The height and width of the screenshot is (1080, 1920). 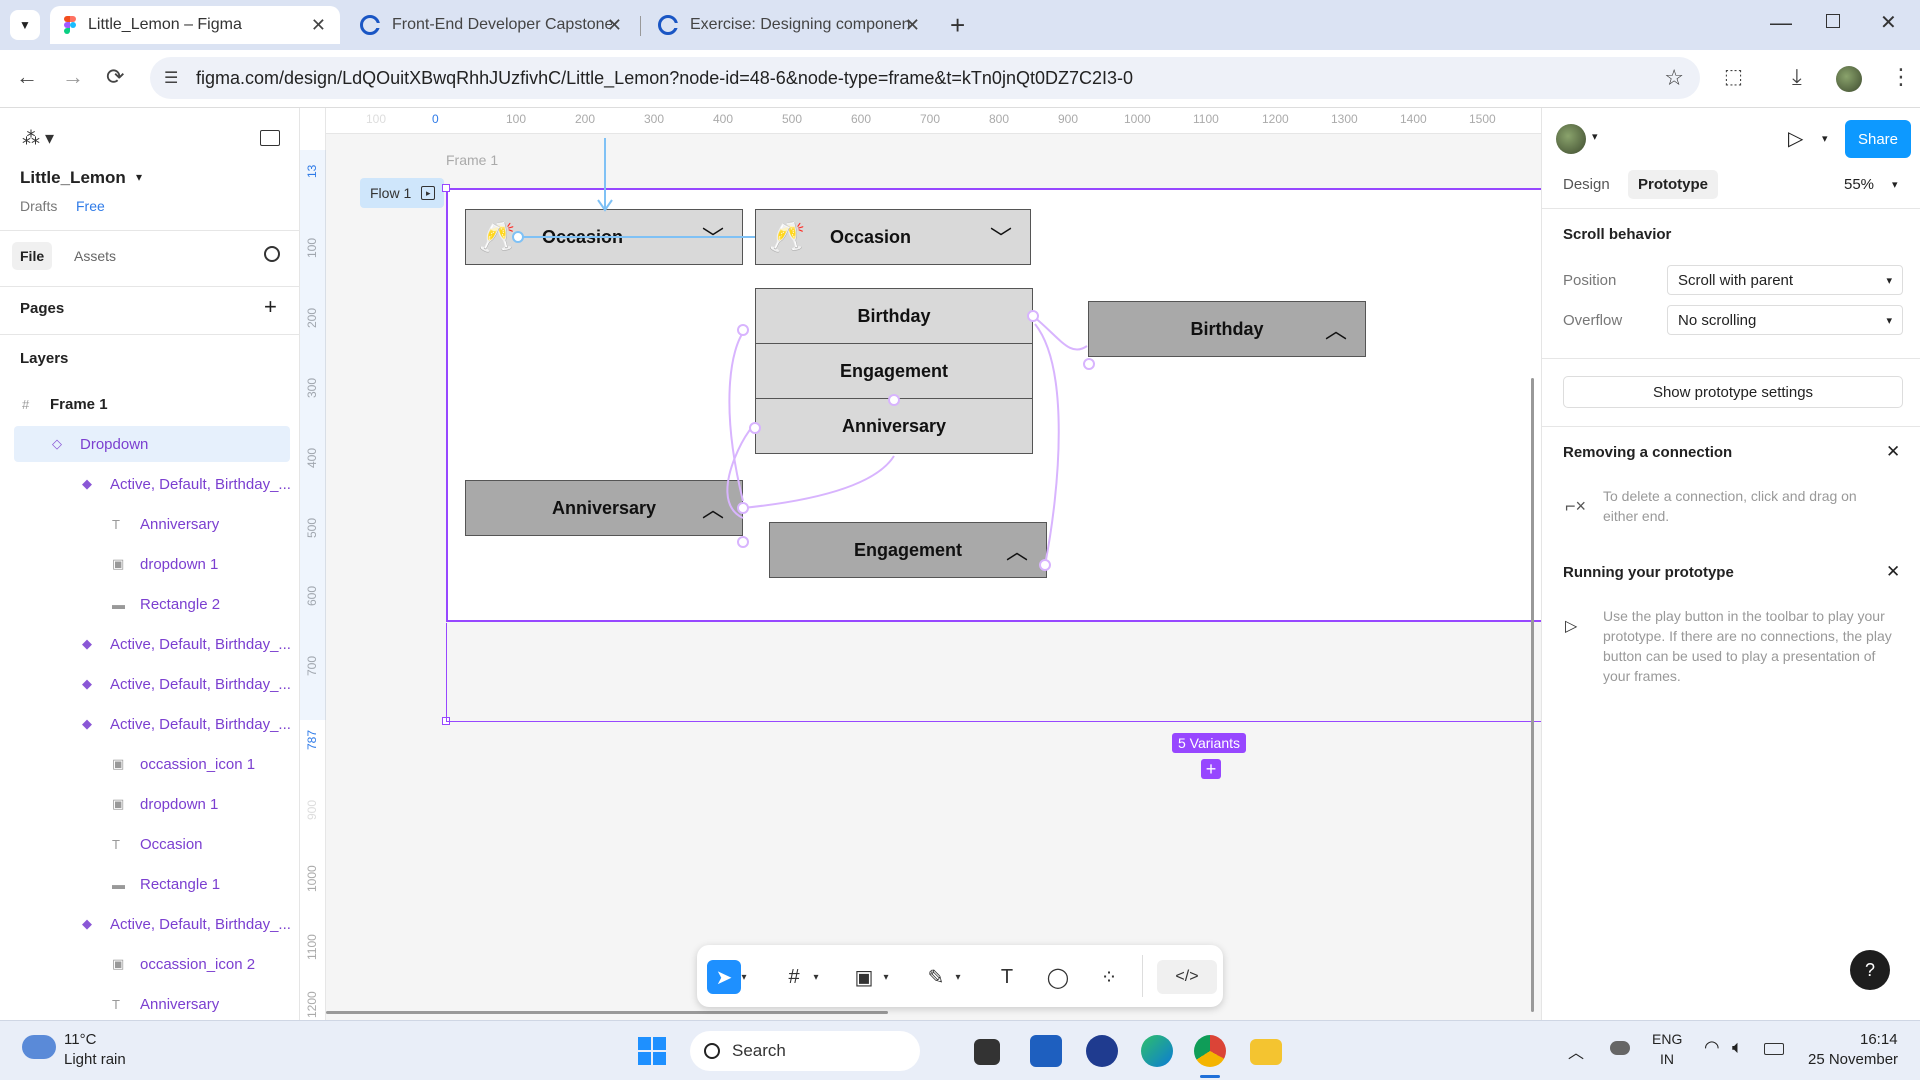 What do you see at coordinates (446, 188) in the screenshot?
I see `frame-handle` at bounding box center [446, 188].